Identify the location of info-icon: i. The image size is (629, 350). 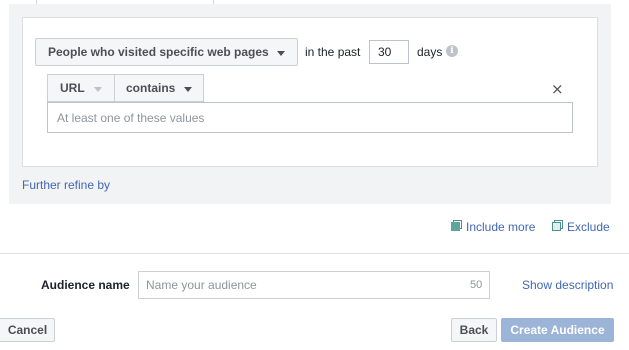
(452, 51).